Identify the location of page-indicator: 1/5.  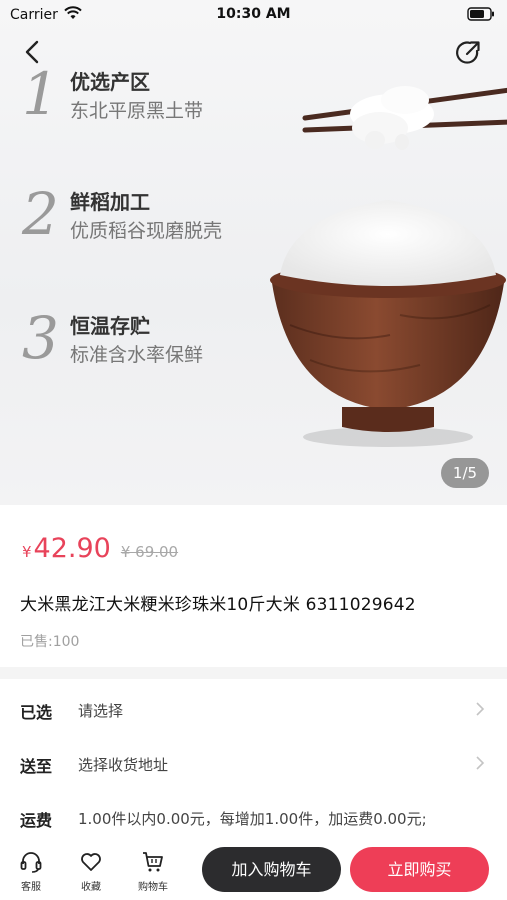
(465, 473).